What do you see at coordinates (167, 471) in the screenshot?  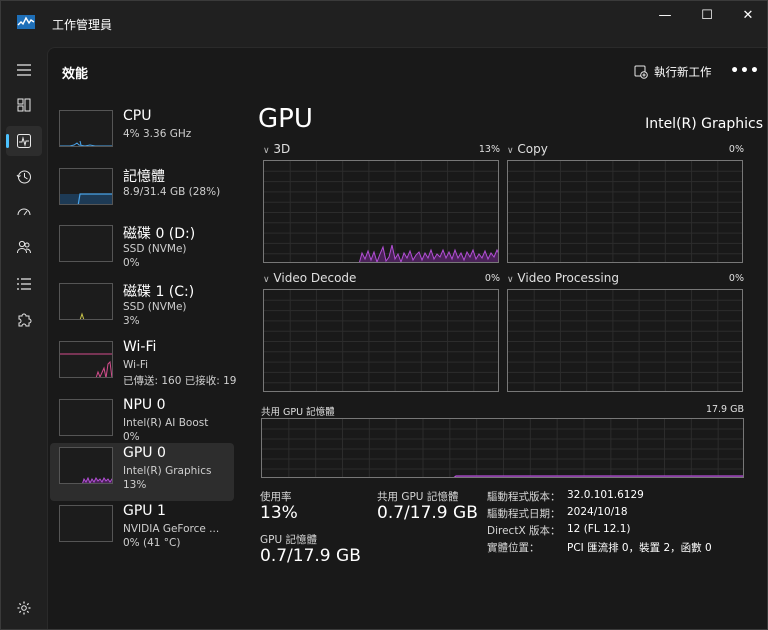 I see `device-model: Intel(R) Graphics` at bounding box center [167, 471].